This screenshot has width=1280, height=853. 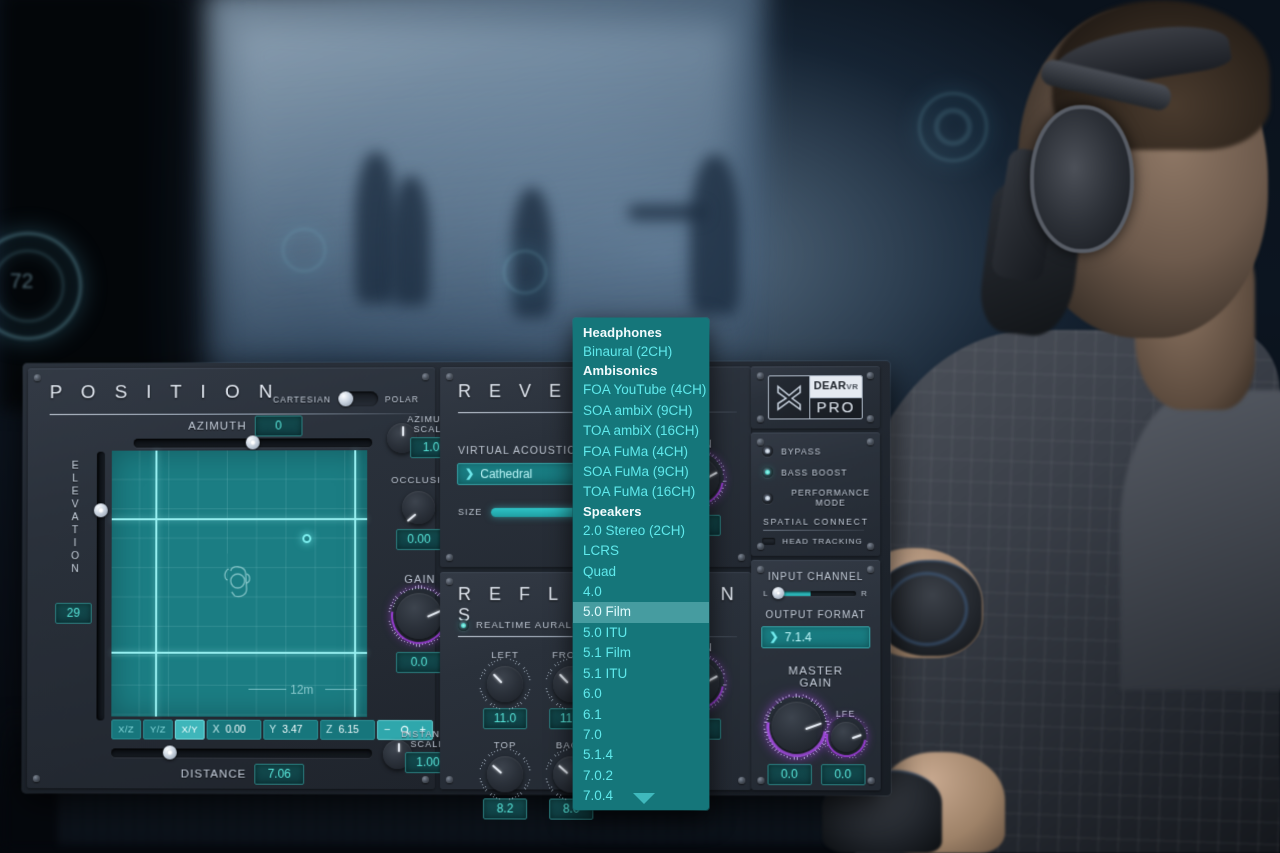 What do you see at coordinates (769, 541) in the screenshot?
I see `head-tracking-switch` at bounding box center [769, 541].